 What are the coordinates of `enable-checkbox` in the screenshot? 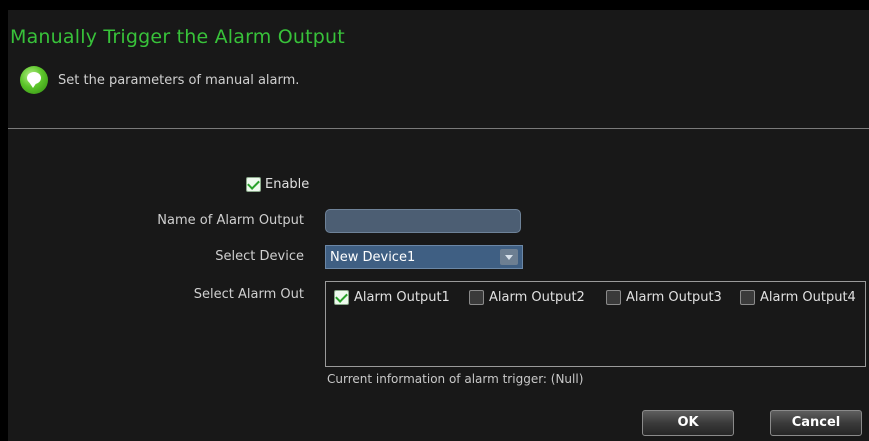 It's located at (253, 184).